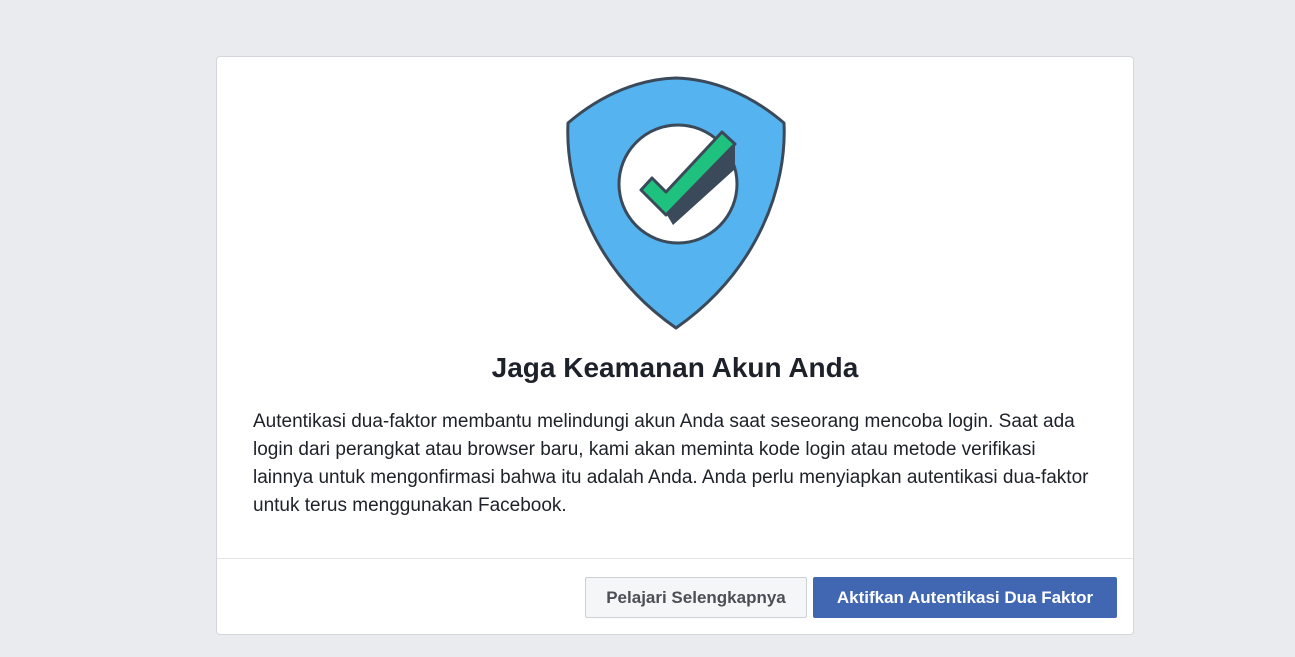 This screenshot has width=1295, height=657. Describe the element at coordinates (675, 367) in the screenshot. I see `dialog-title: Jaga Keamanan Akun Anda` at that location.